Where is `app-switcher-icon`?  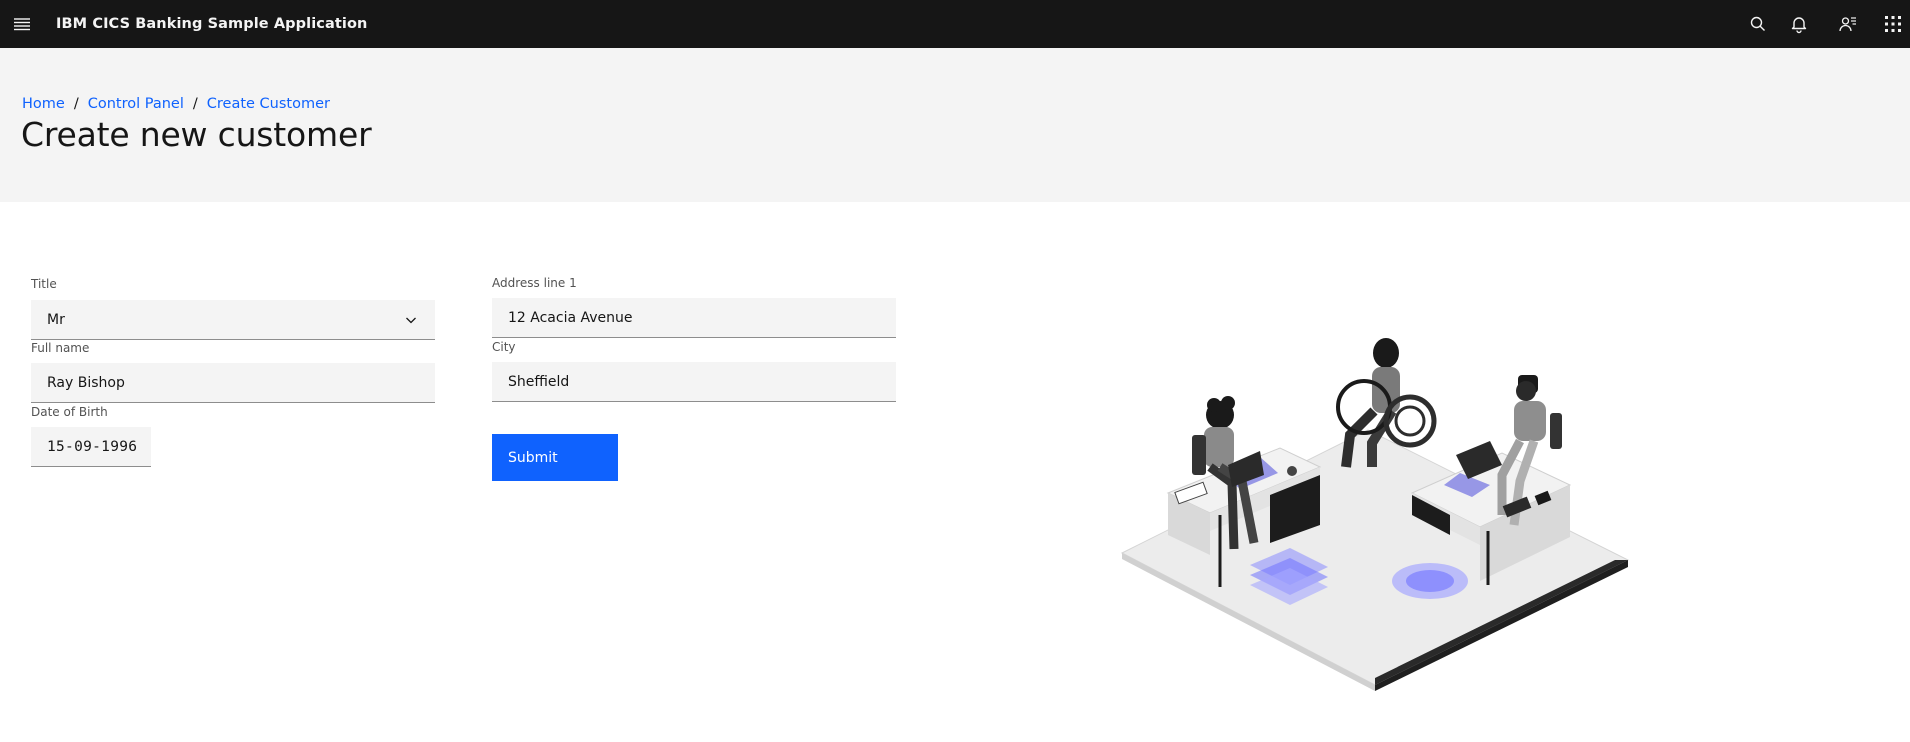
app-switcher-icon is located at coordinates (1893, 24).